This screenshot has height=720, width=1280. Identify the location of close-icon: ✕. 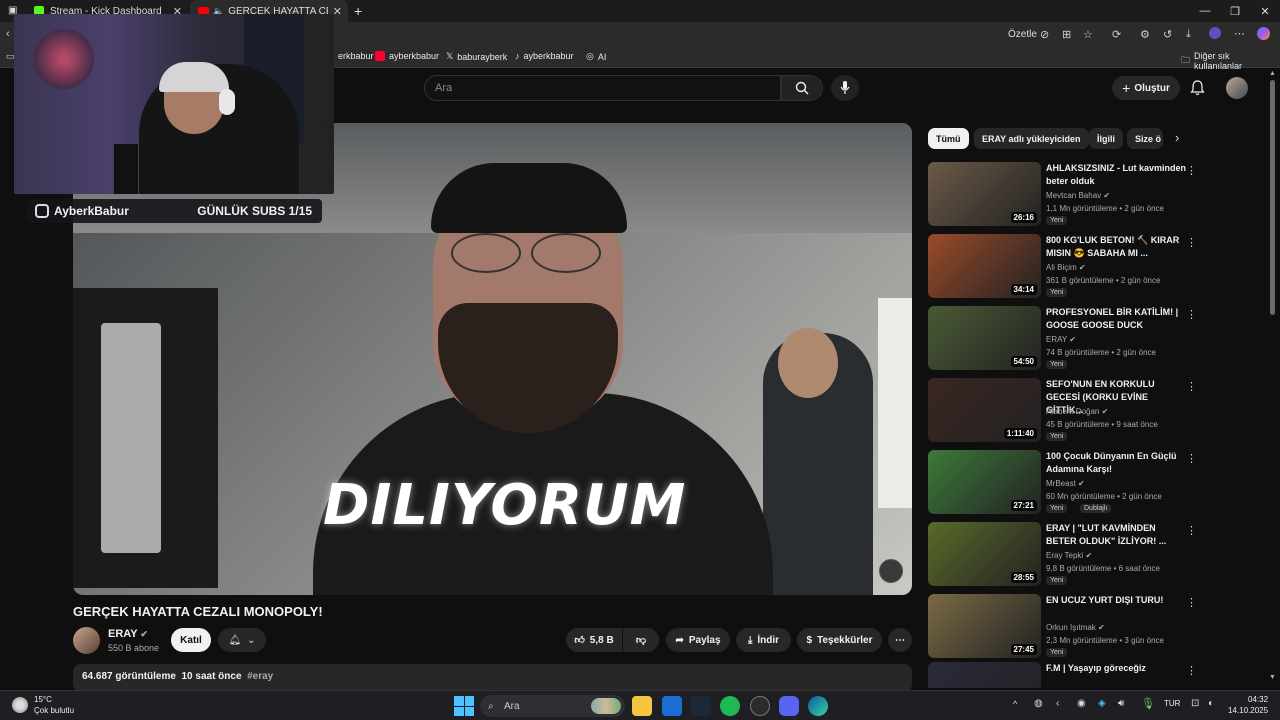
(337, 11).